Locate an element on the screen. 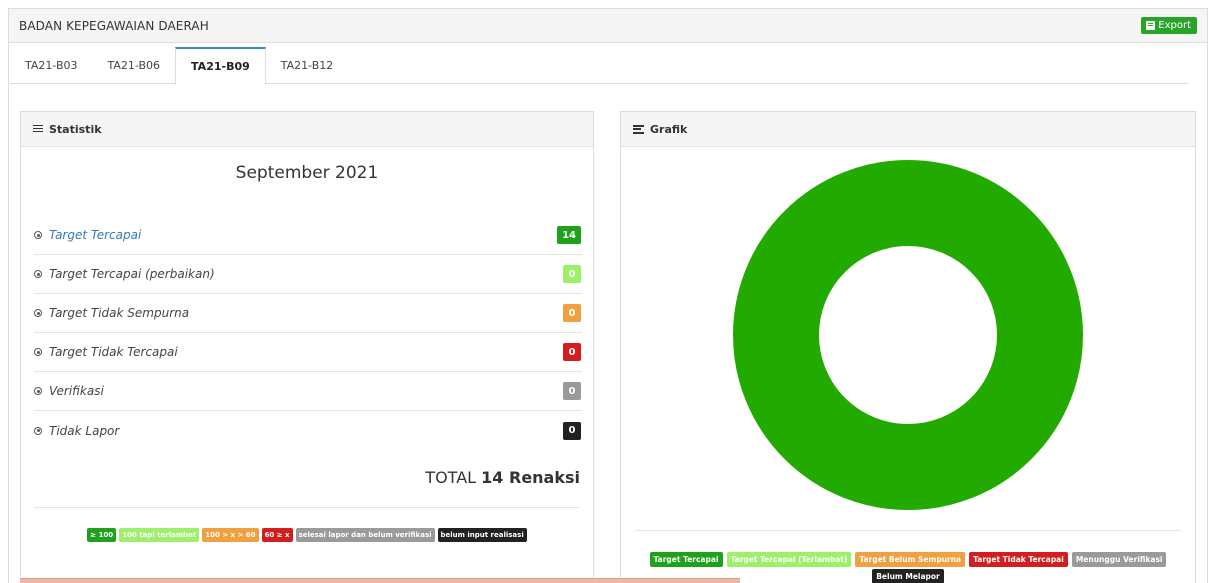 The height and width of the screenshot is (583, 1216). chart-legend-item: Target Tercapai is located at coordinates (686, 559).